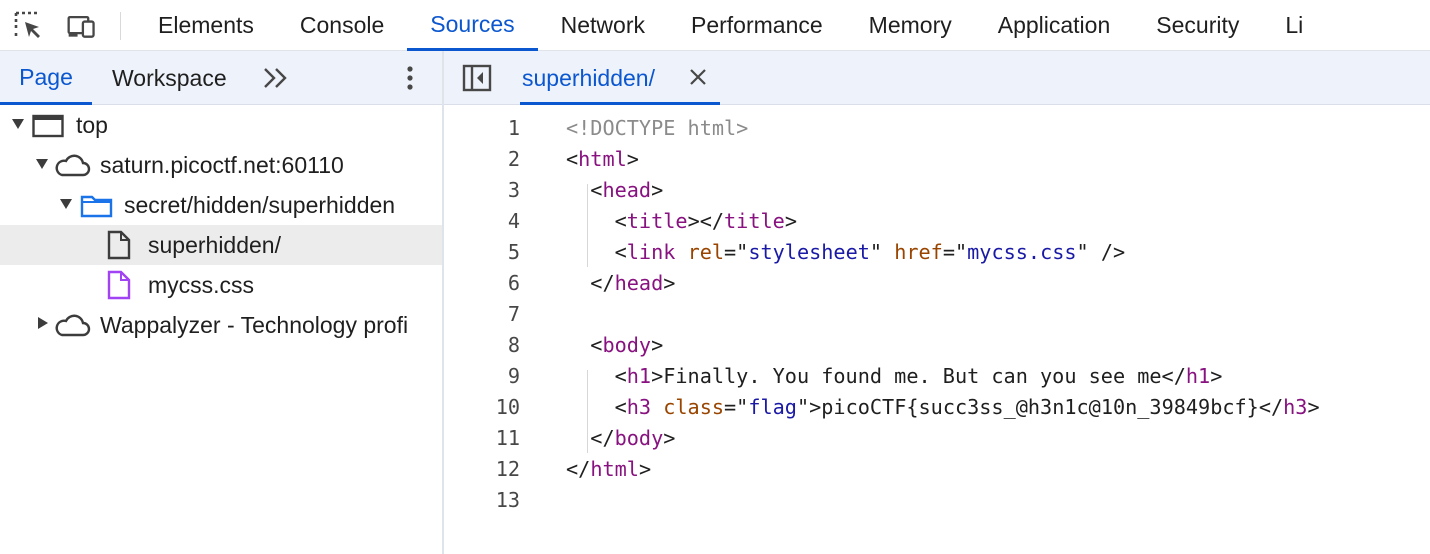  What do you see at coordinates (96, 206) in the screenshot?
I see `folder-icon` at bounding box center [96, 206].